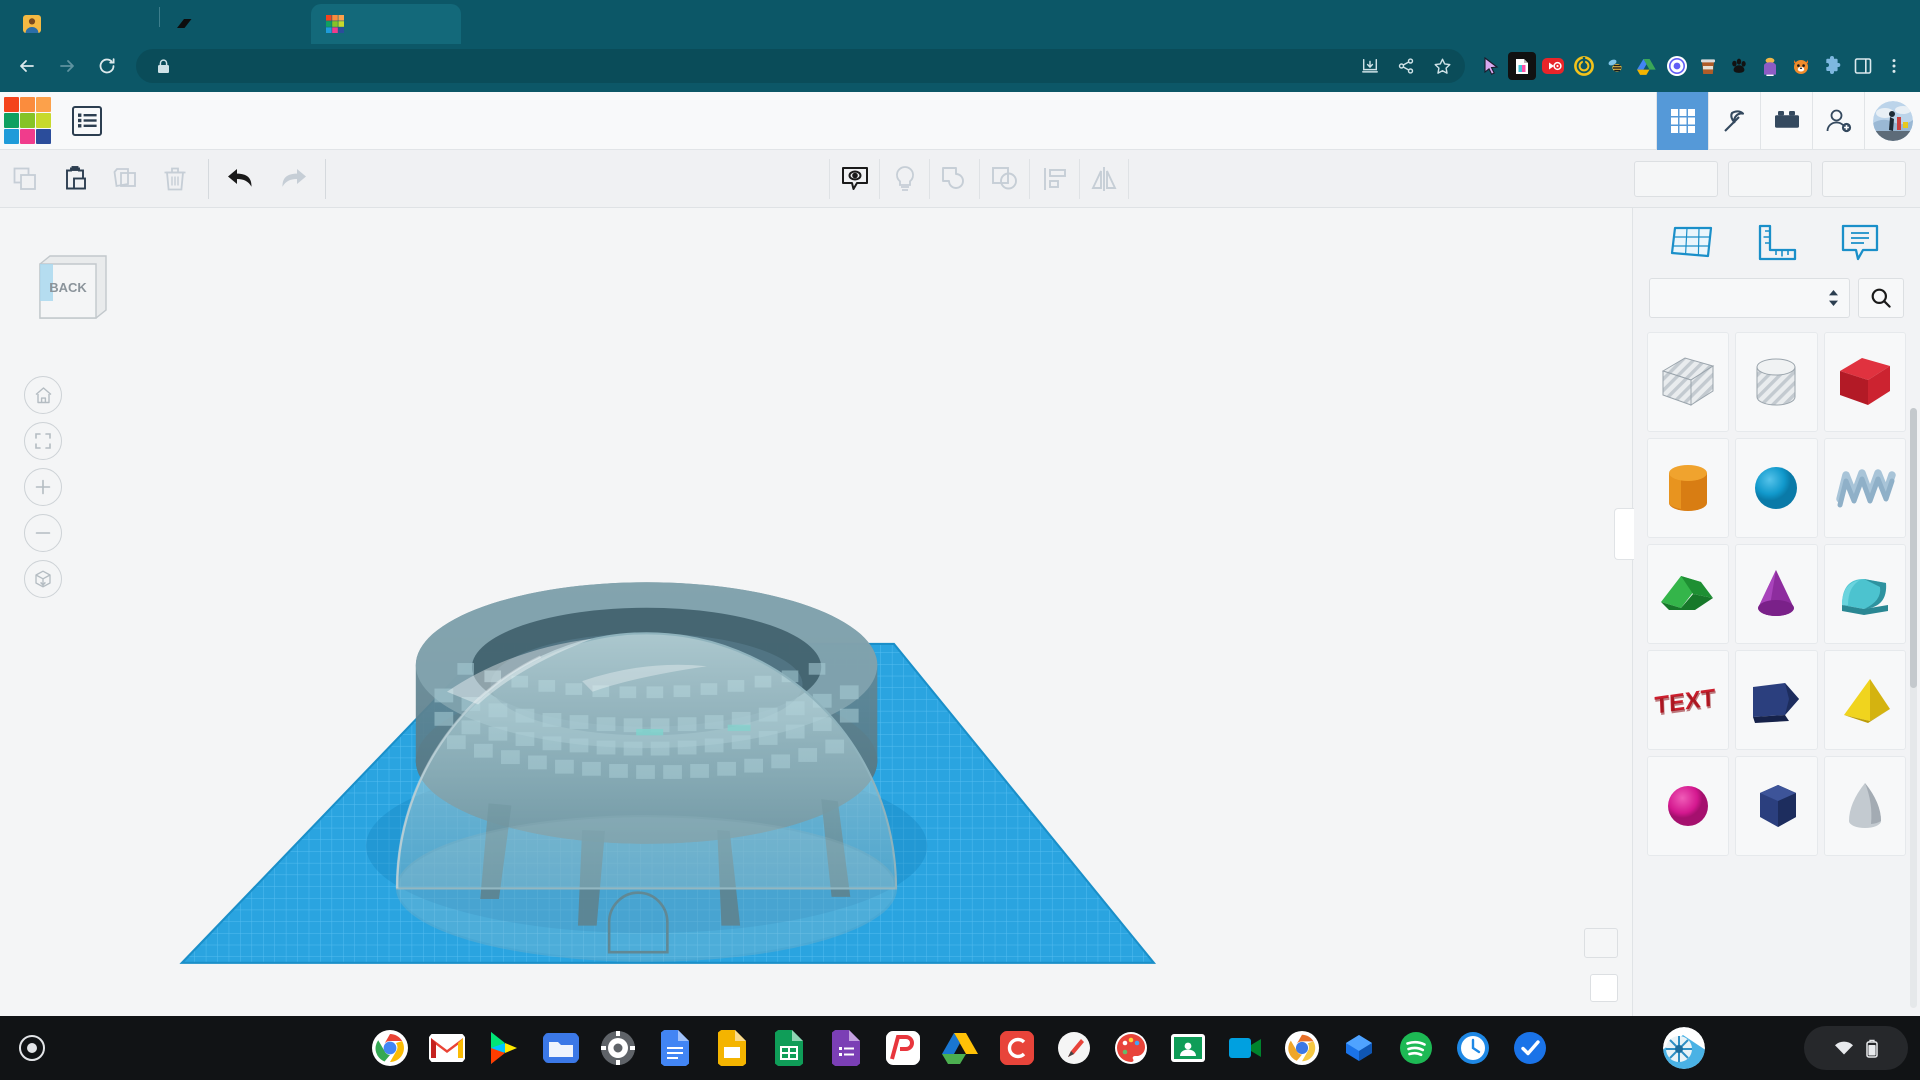 The image size is (1920, 1080). I want to click on sphere-magenta-shape, so click(1688, 806).